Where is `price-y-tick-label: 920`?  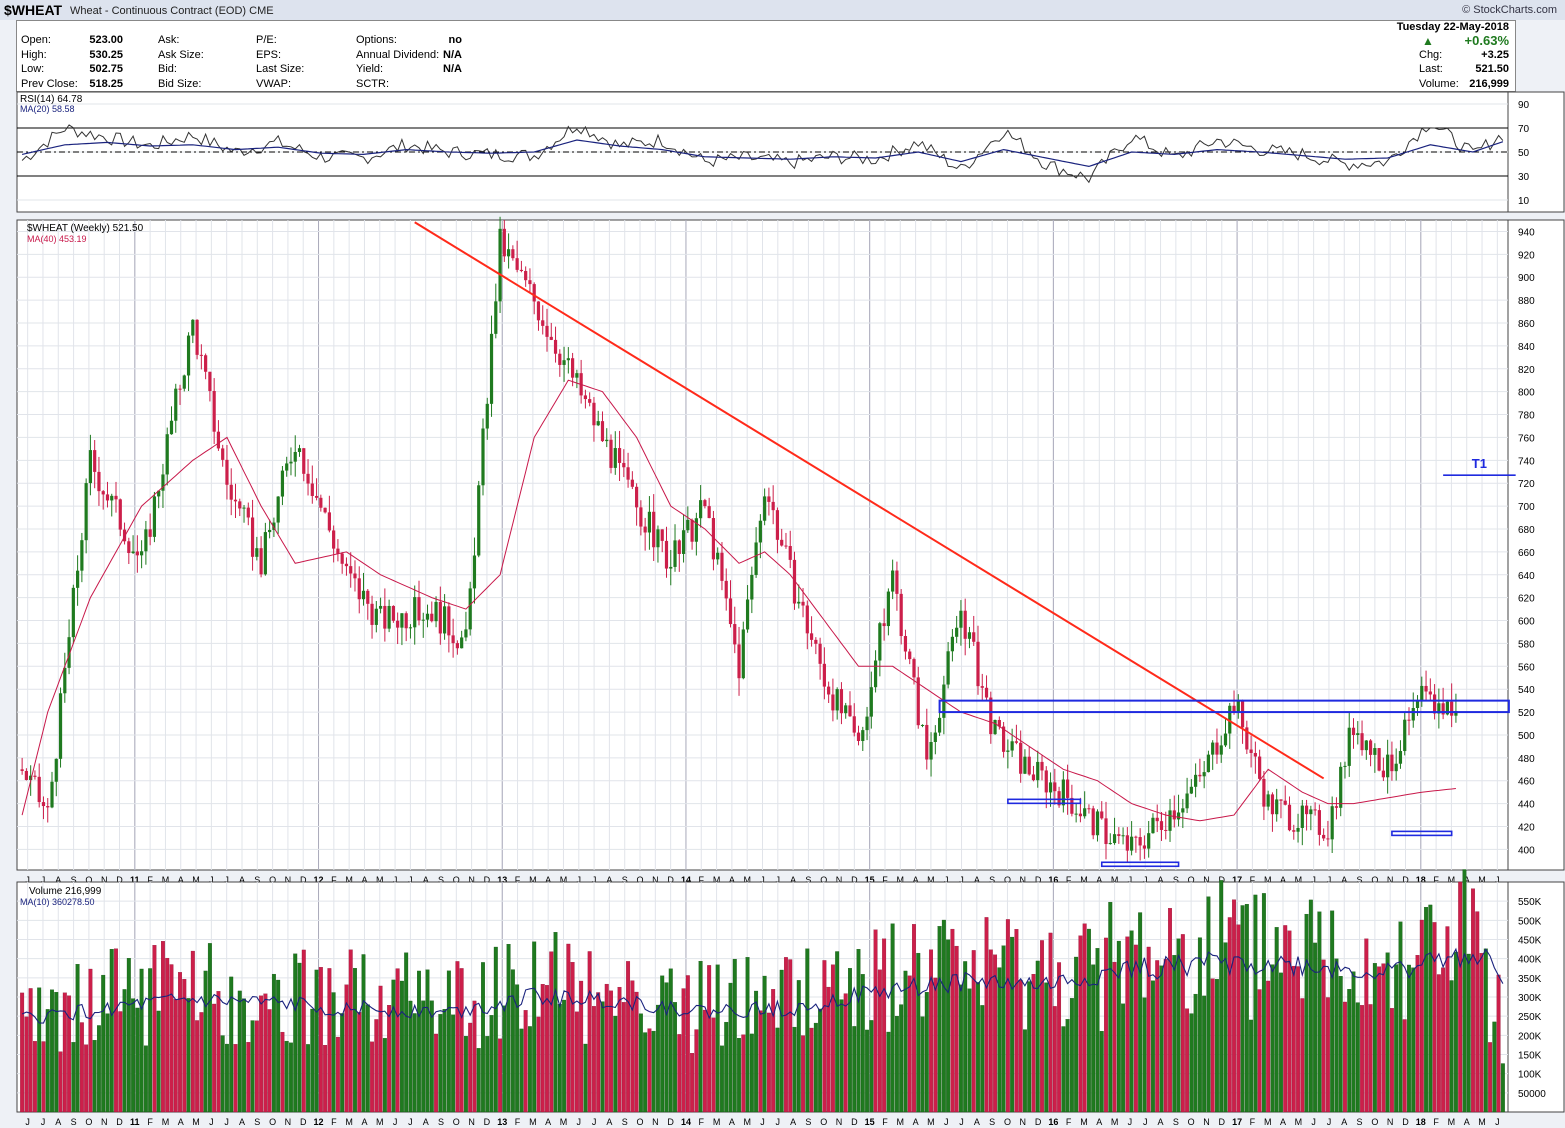
price-y-tick-label: 920 is located at coordinates (1526, 255).